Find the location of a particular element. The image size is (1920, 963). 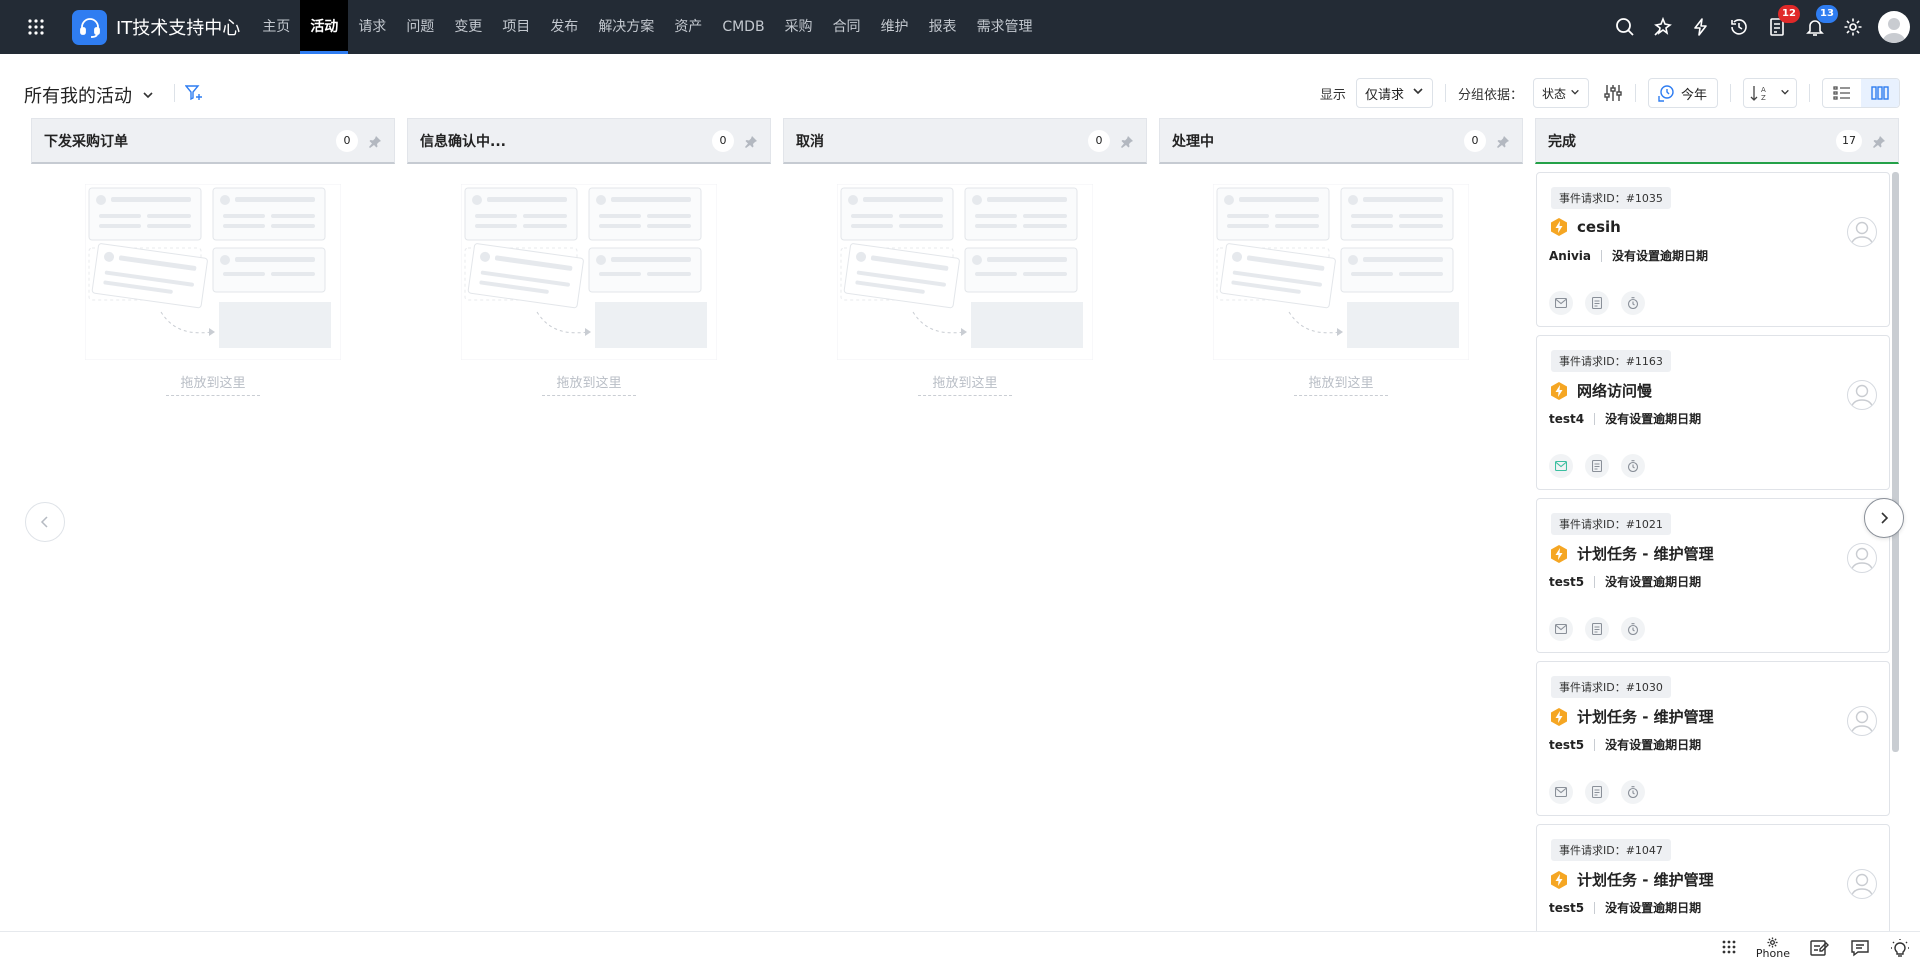

column-header: 信息确认中... 0 is located at coordinates (589, 141).